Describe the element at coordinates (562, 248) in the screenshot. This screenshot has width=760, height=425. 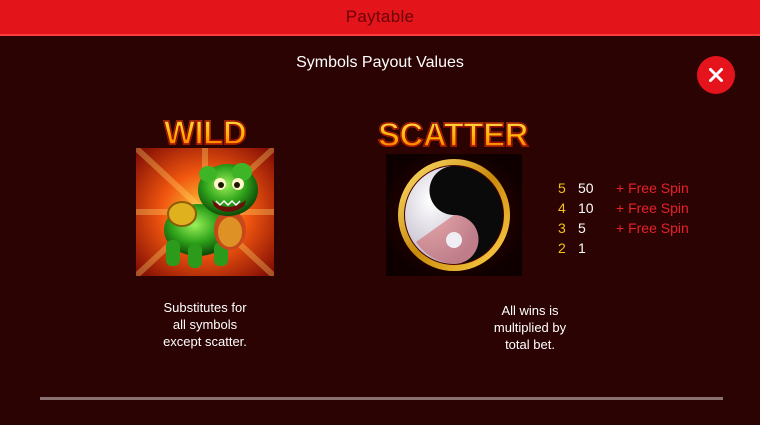
I see `payout-count: 2` at that location.